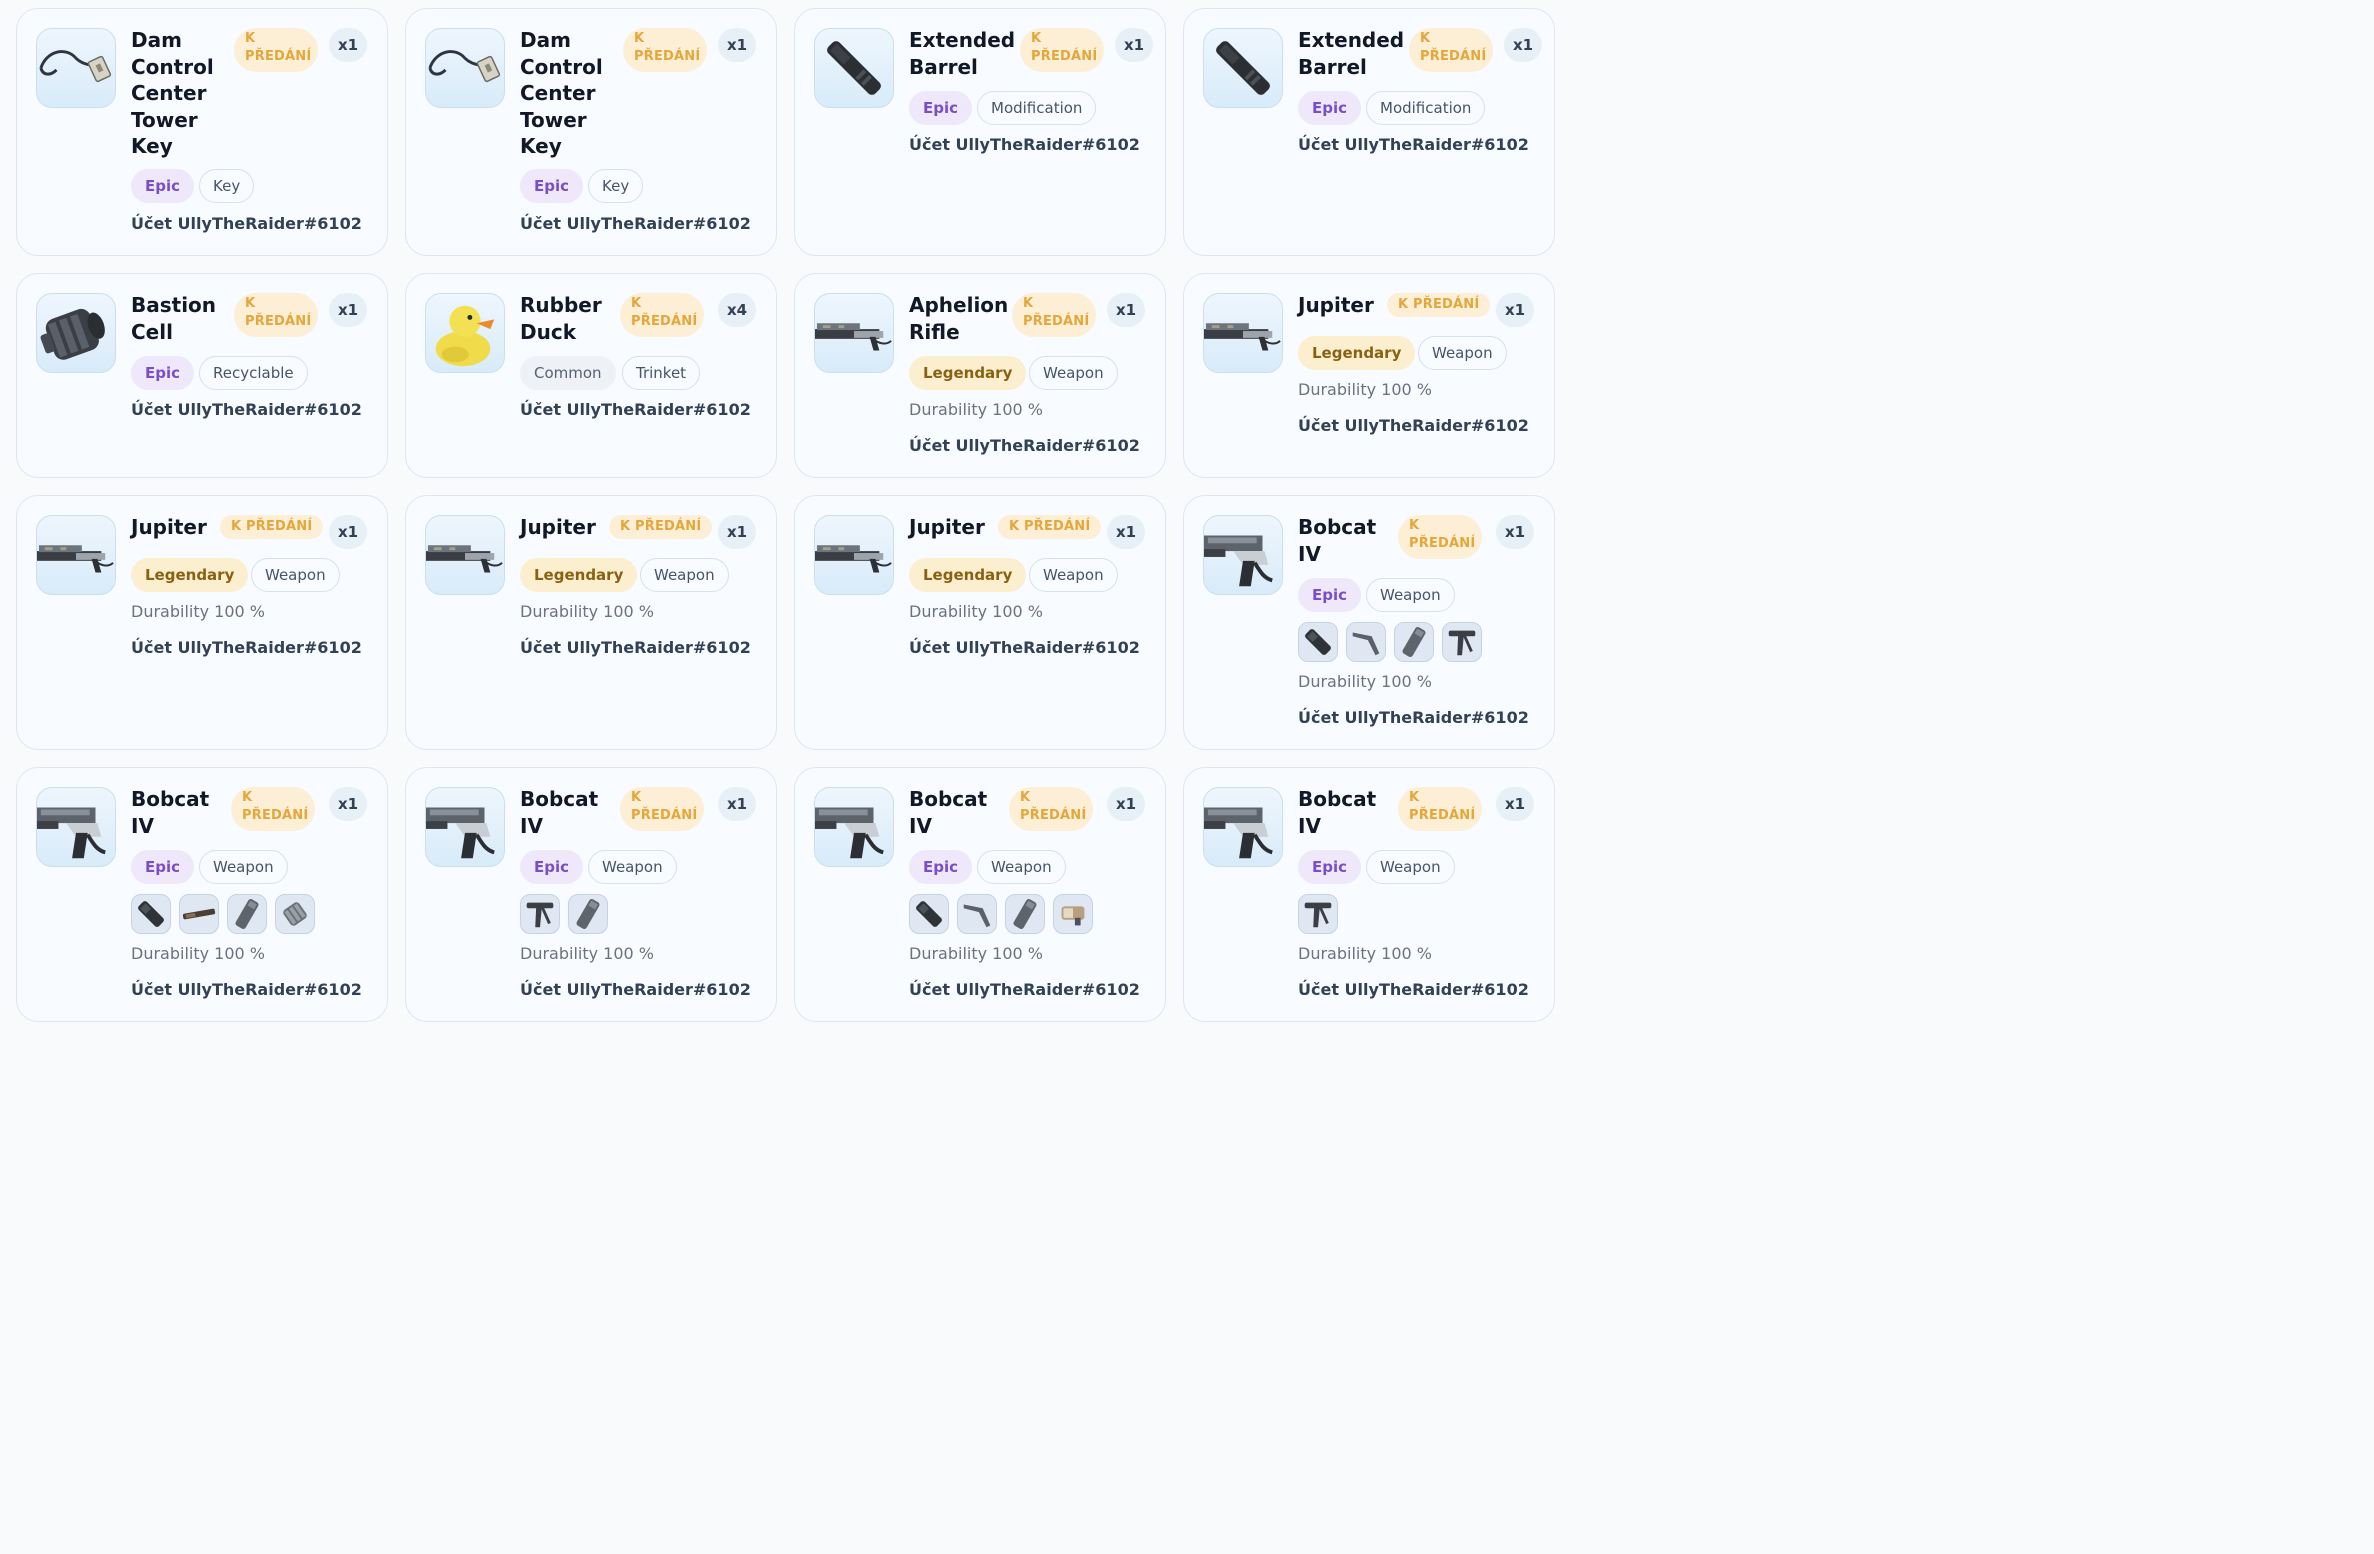 The image size is (2374, 1554). What do you see at coordinates (253, 373) in the screenshot?
I see `type-tag: Recyclable` at bounding box center [253, 373].